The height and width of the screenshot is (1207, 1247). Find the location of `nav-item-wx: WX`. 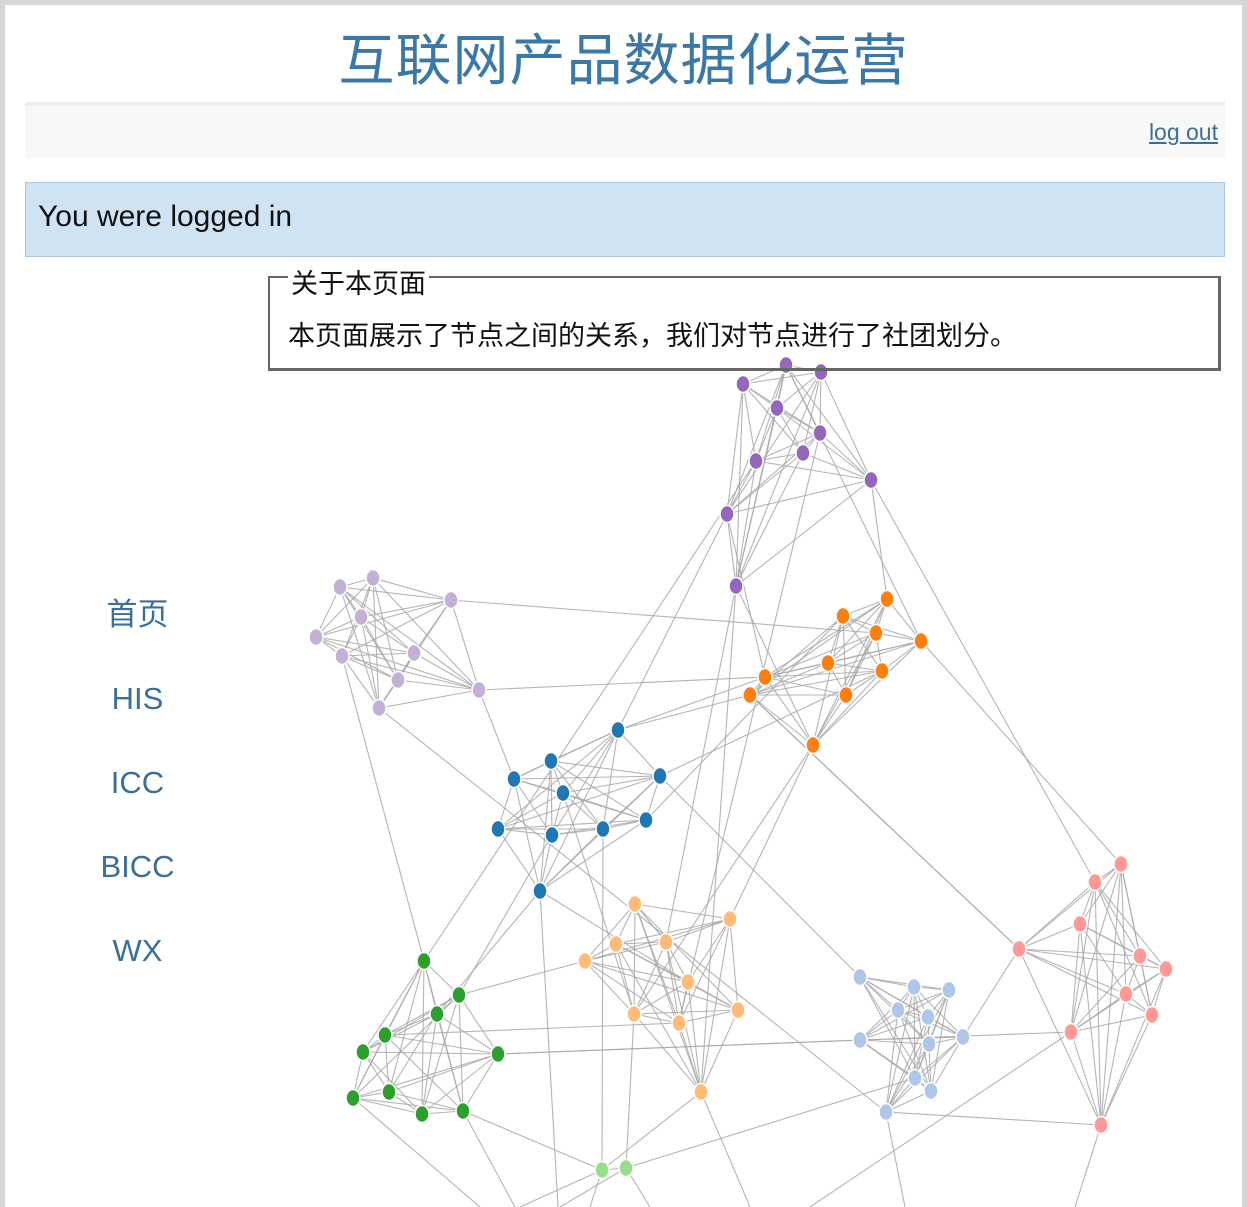

nav-item-wx: WX is located at coordinates (137, 963).